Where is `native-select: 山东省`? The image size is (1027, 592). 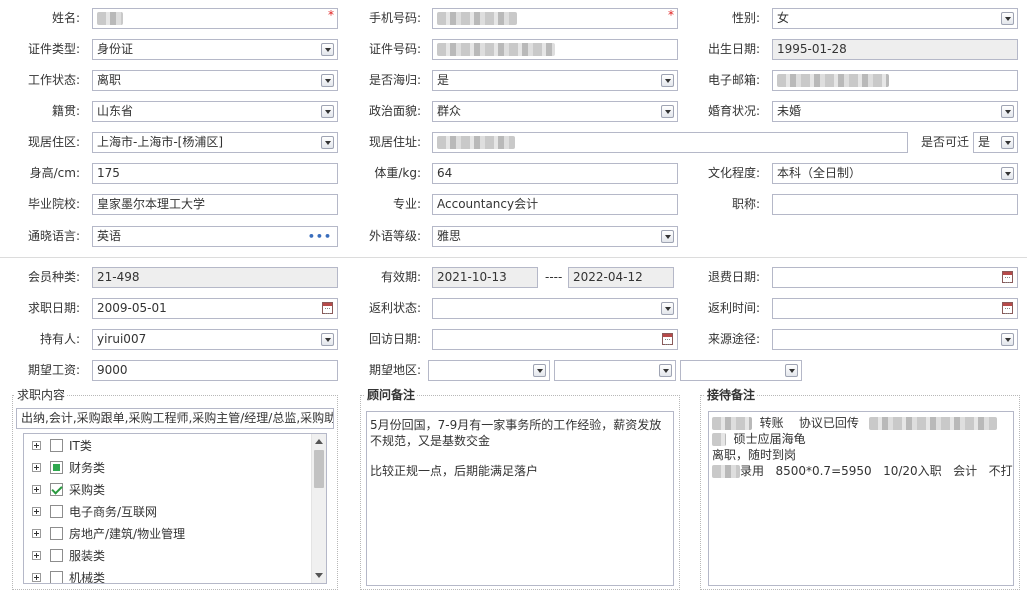
native-select: 山东省 is located at coordinates (215, 111).